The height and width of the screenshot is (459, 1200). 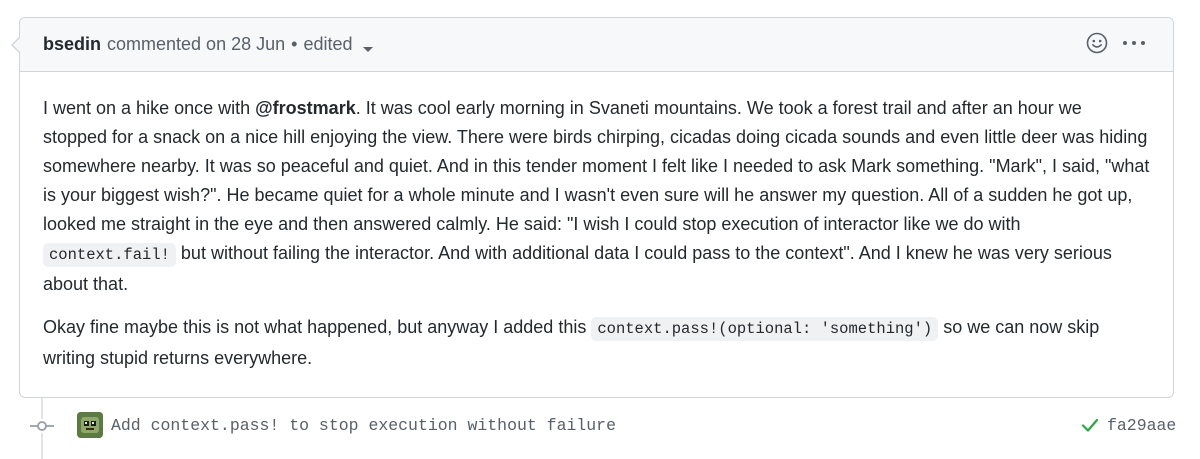 What do you see at coordinates (167, 44) in the screenshot?
I see `comment-action: commented on` at bounding box center [167, 44].